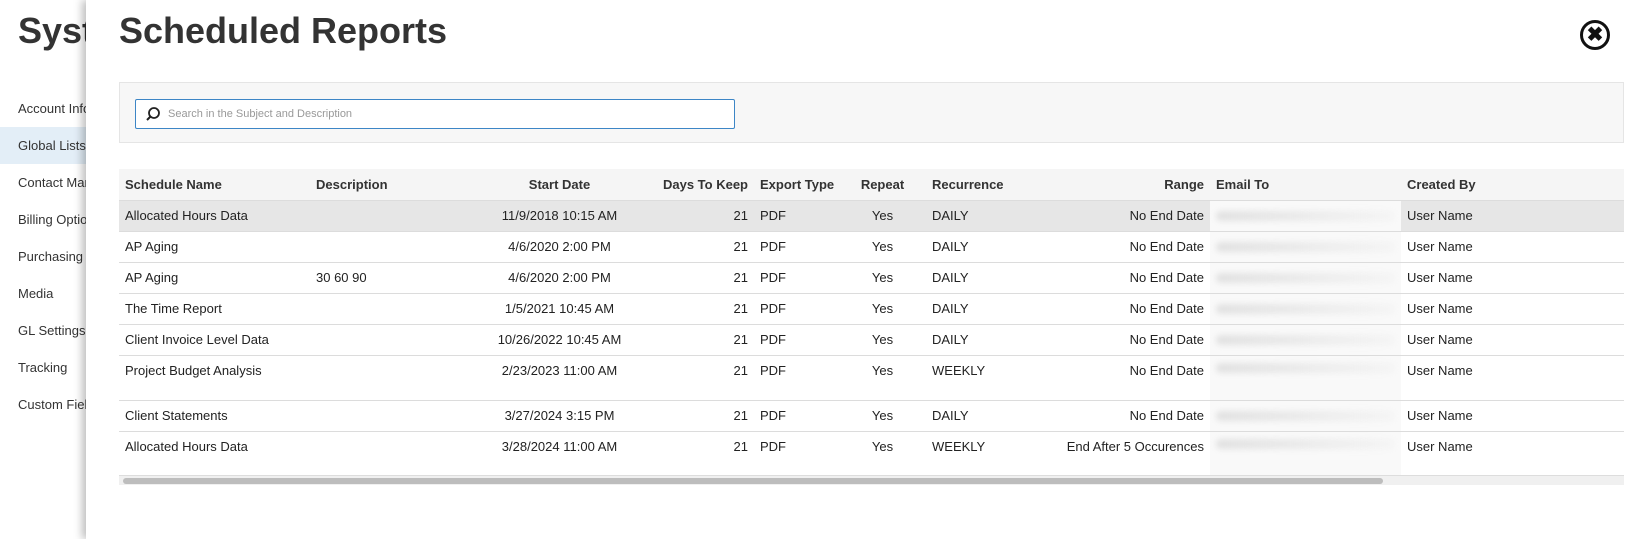  Describe the element at coordinates (977, 184) in the screenshot. I see `col-header-recurrence: Recurrence` at that location.